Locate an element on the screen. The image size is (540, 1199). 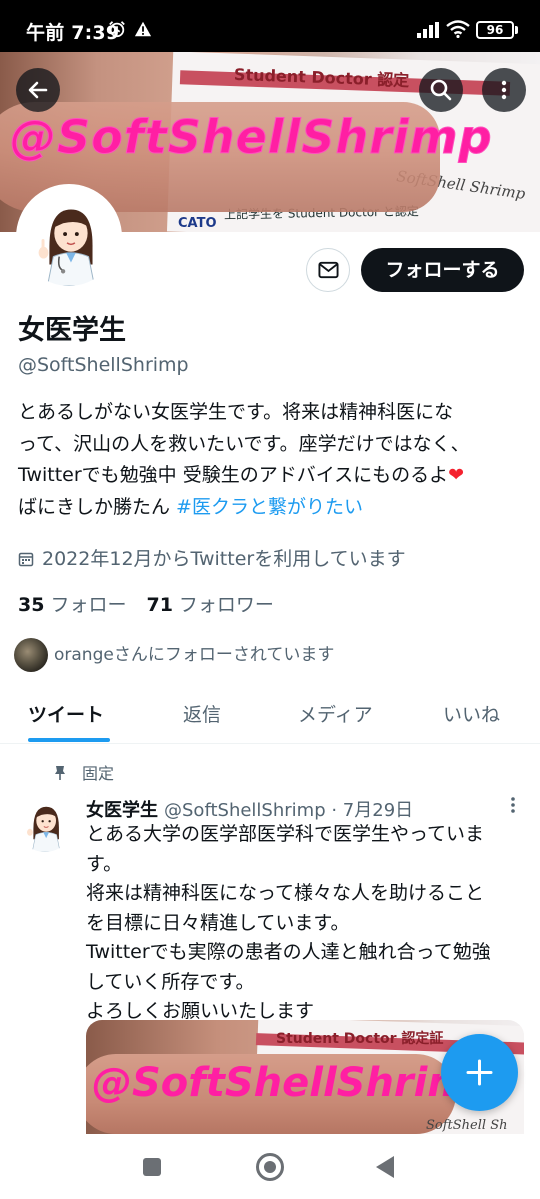
tweet-author-name: 女医学生 is located at coordinates (122, 810).